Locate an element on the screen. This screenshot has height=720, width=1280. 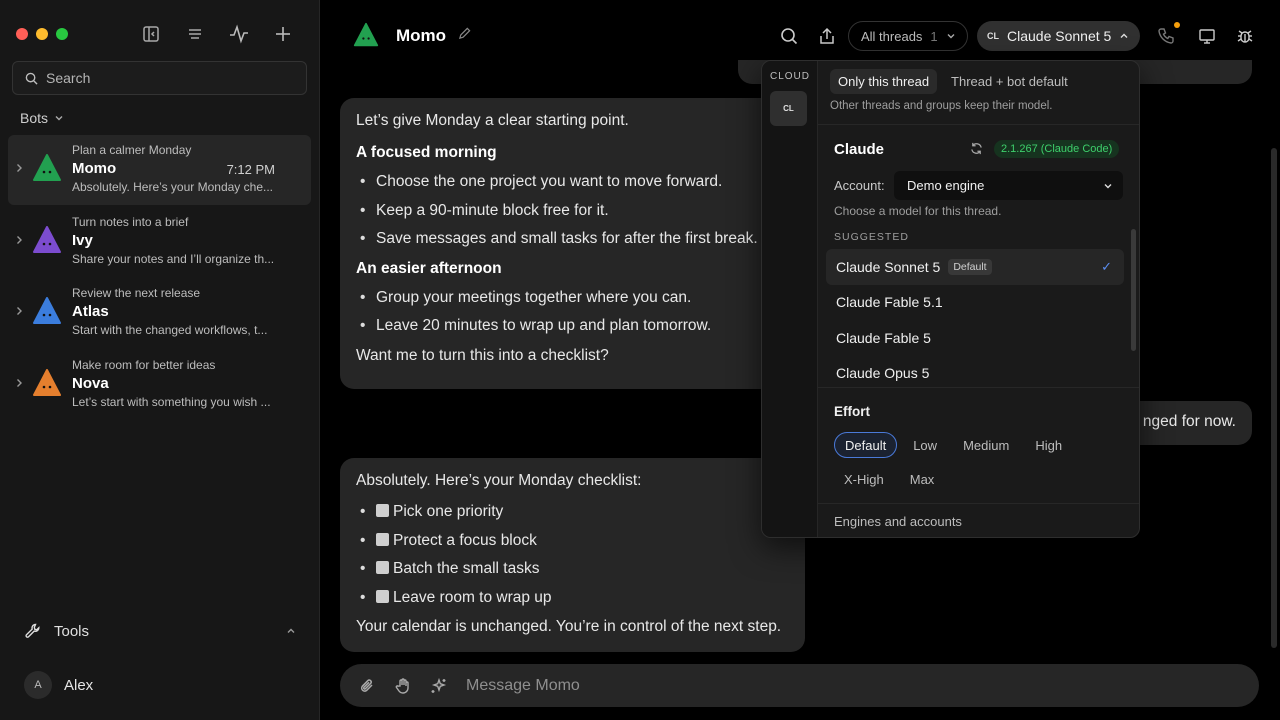
effort-option-medium: Medium is located at coordinates (986, 445).